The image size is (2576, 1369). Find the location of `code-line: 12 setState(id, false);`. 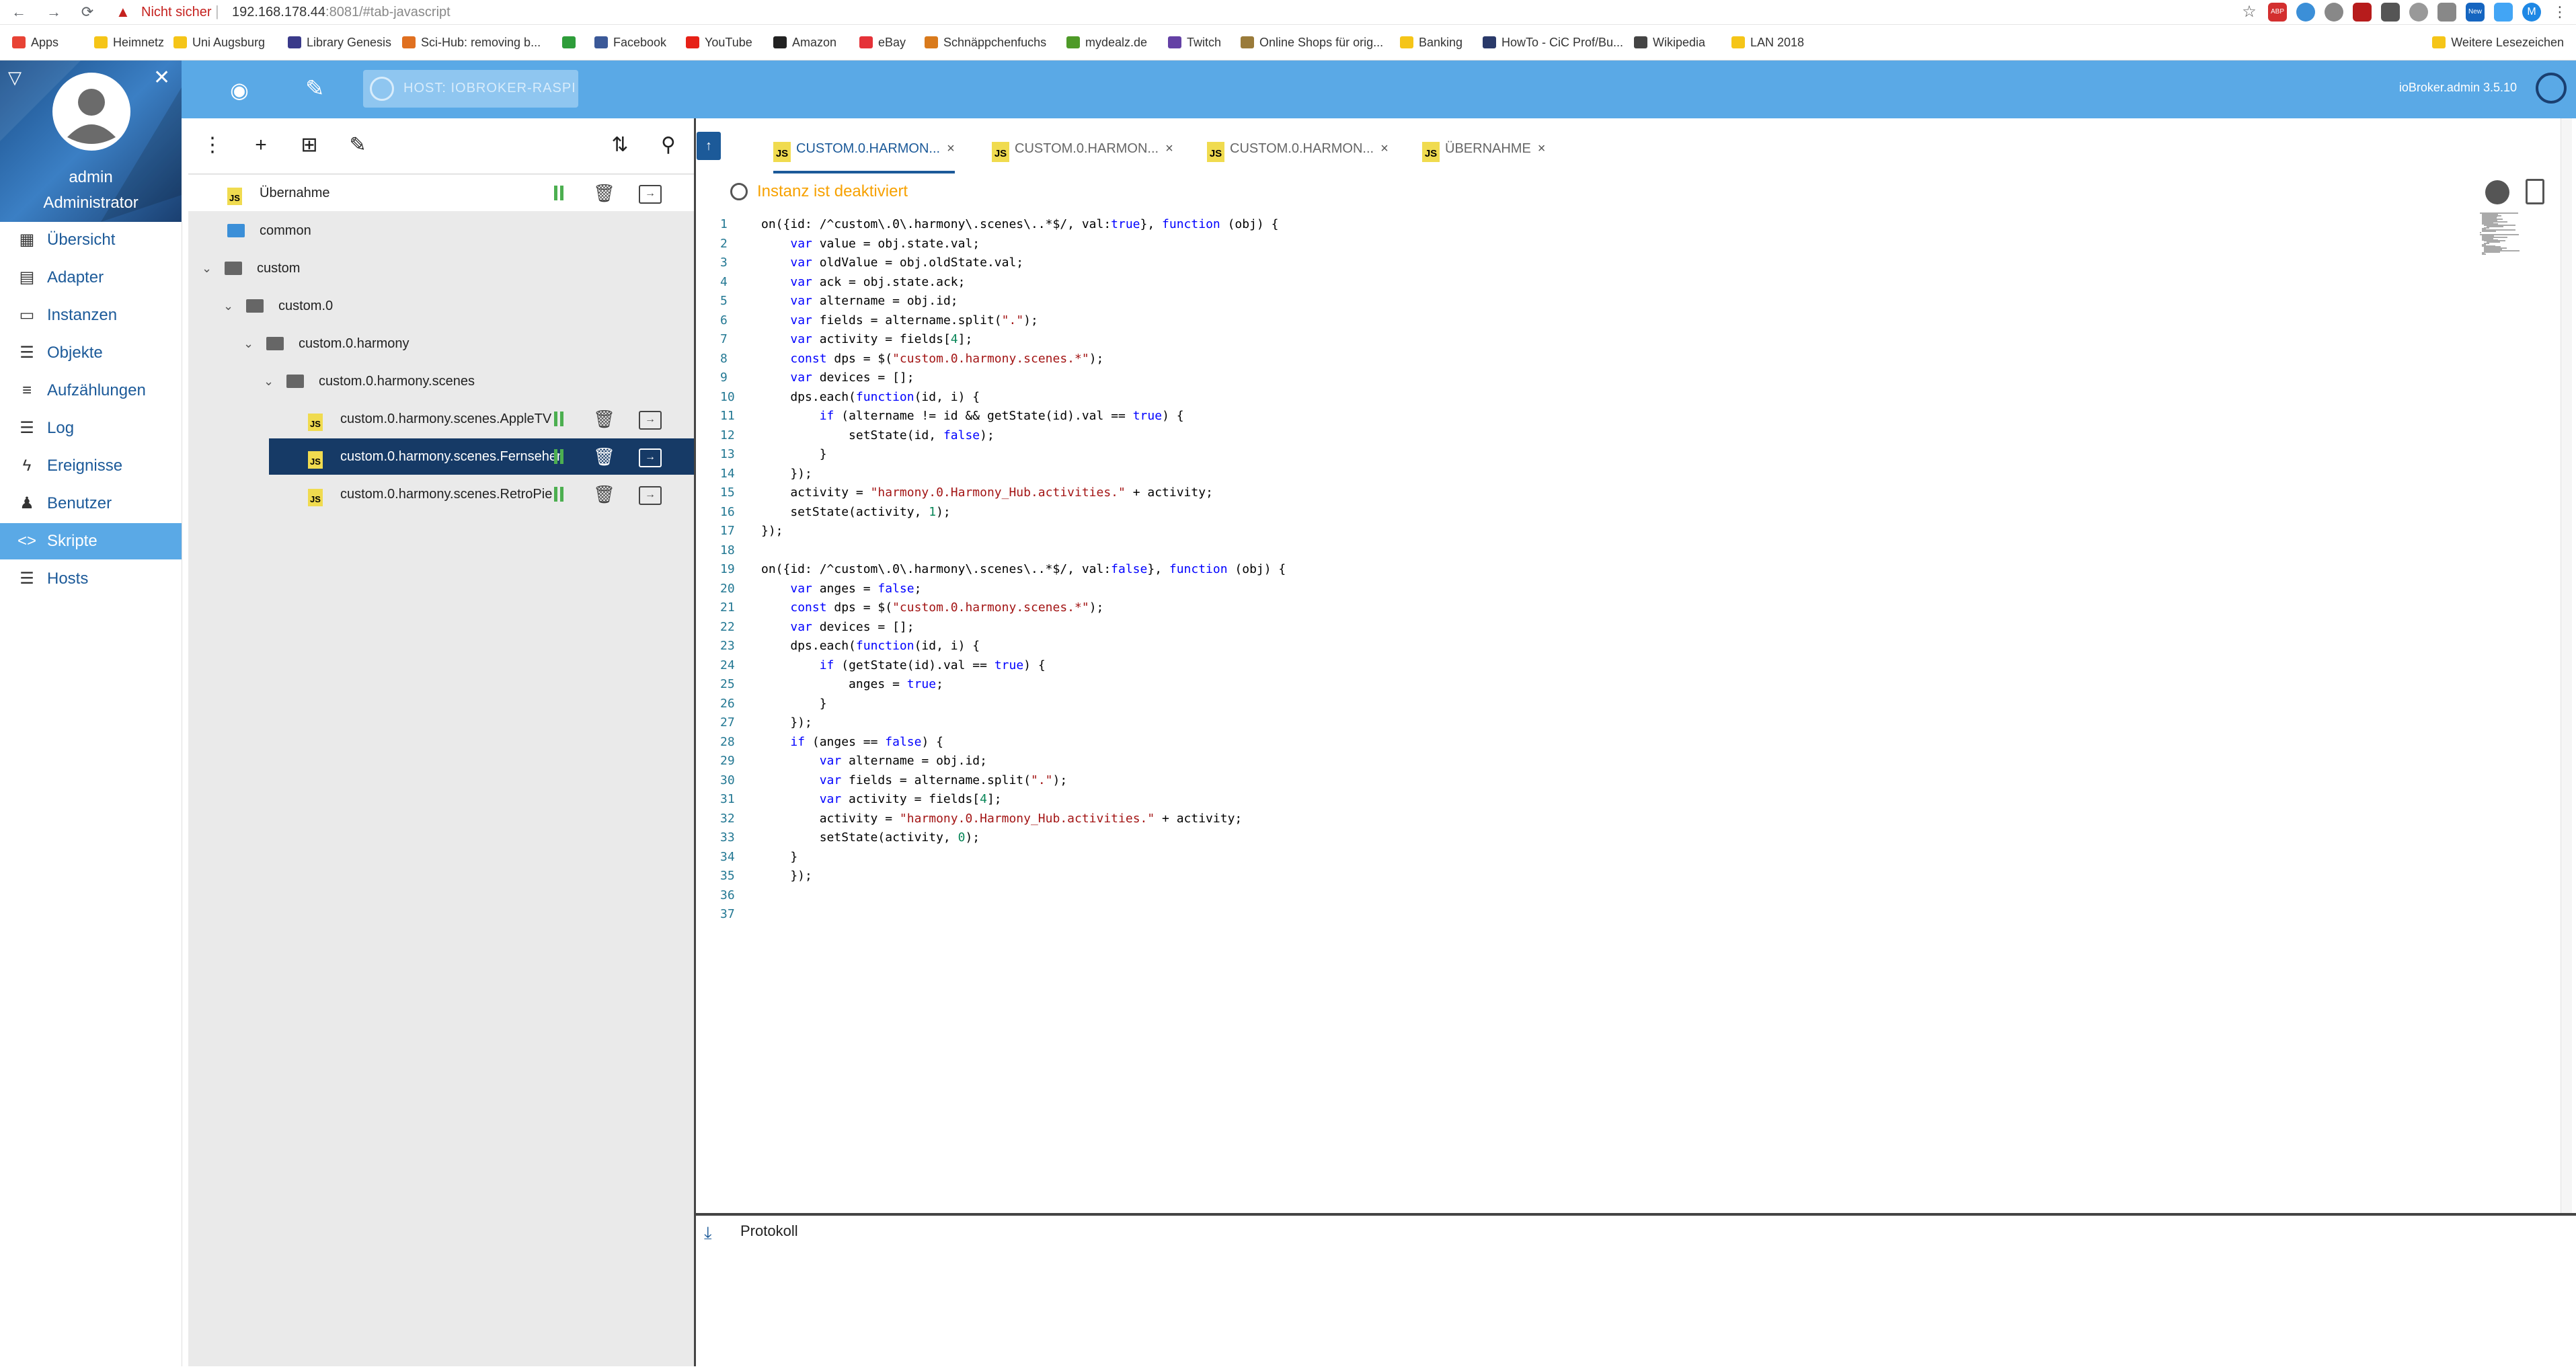

code-line: 12 setState(id, false); is located at coordinates (1604, 436).